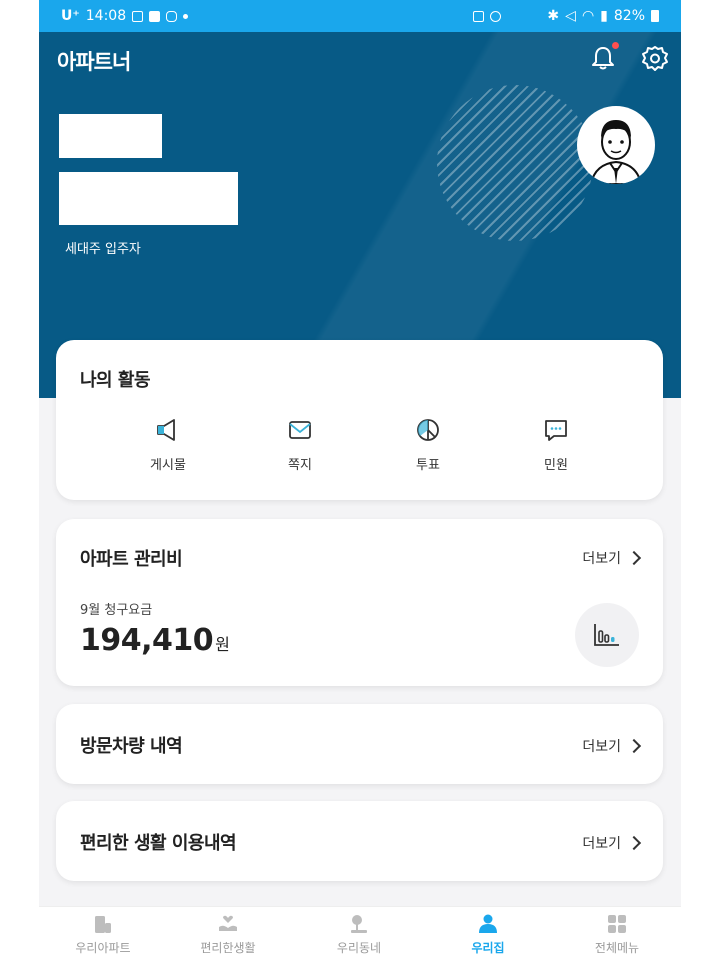  What do you see at coordinates (479, 16) in the screenshot?
I see `alarm-app-icon` at bounding box center [479, 16].